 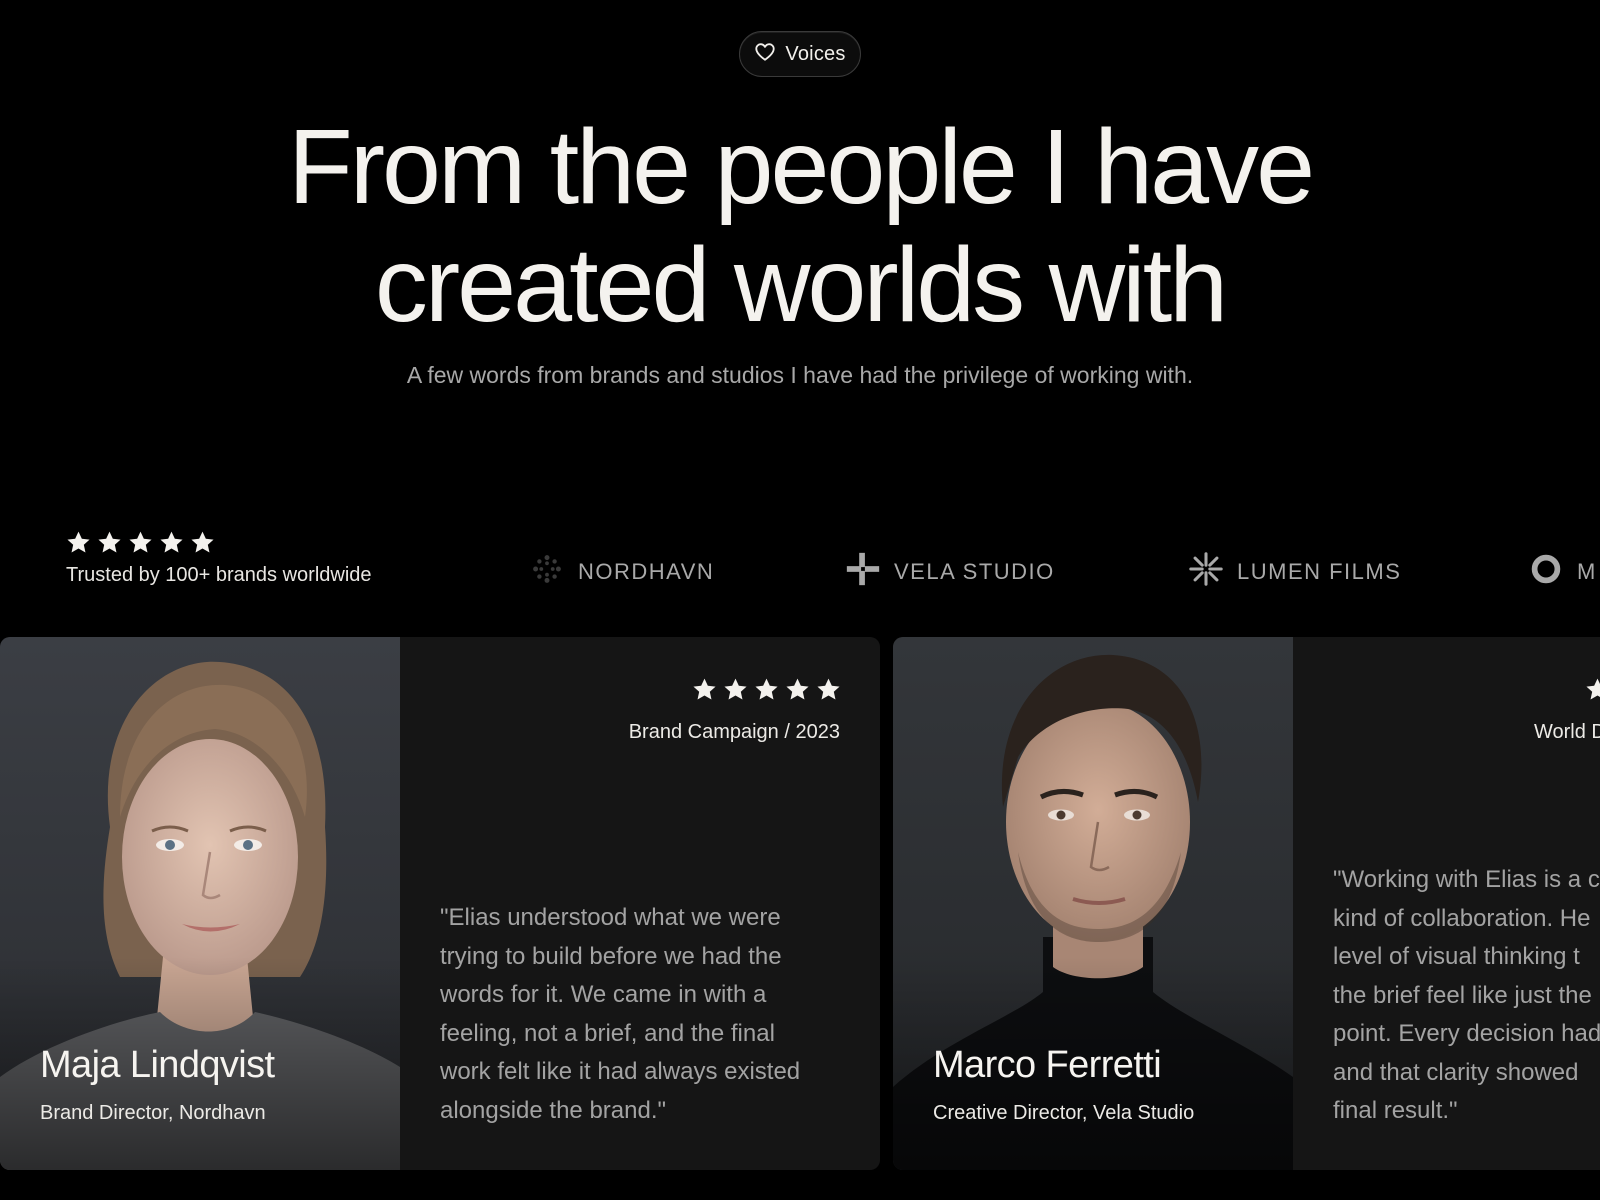 I want to click on logo-label: NORDHAVN, so click(x=646, y=571).